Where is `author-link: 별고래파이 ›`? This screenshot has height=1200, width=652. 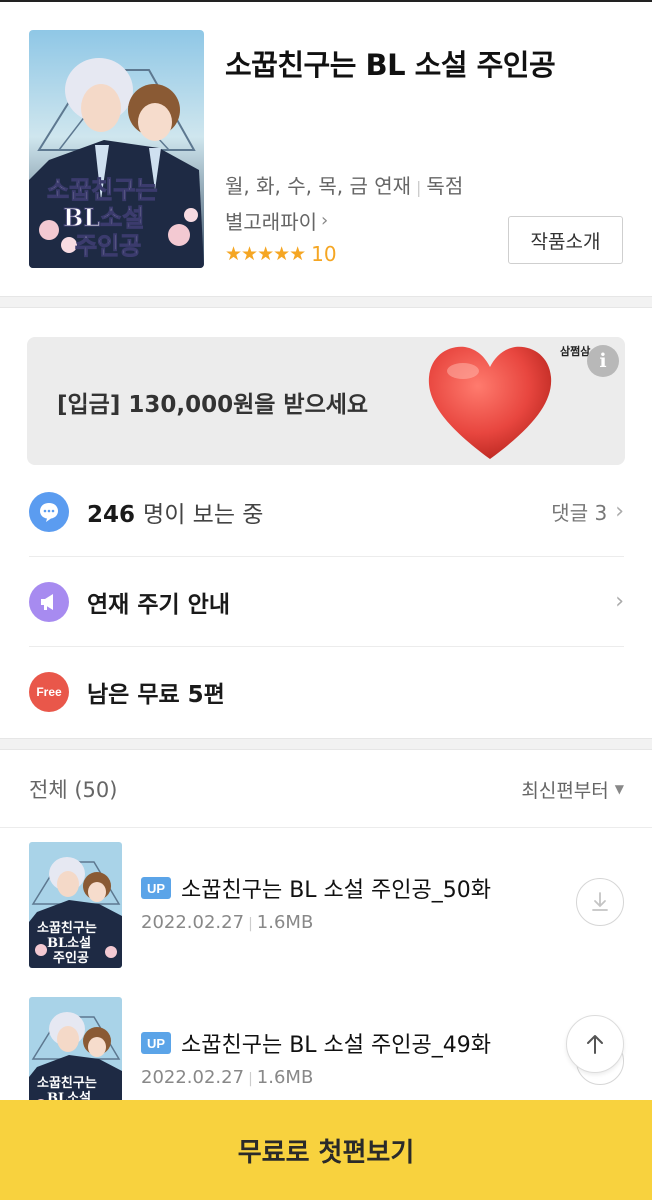 author-link: 별고래파이 › is located at coordinates (276, 220).